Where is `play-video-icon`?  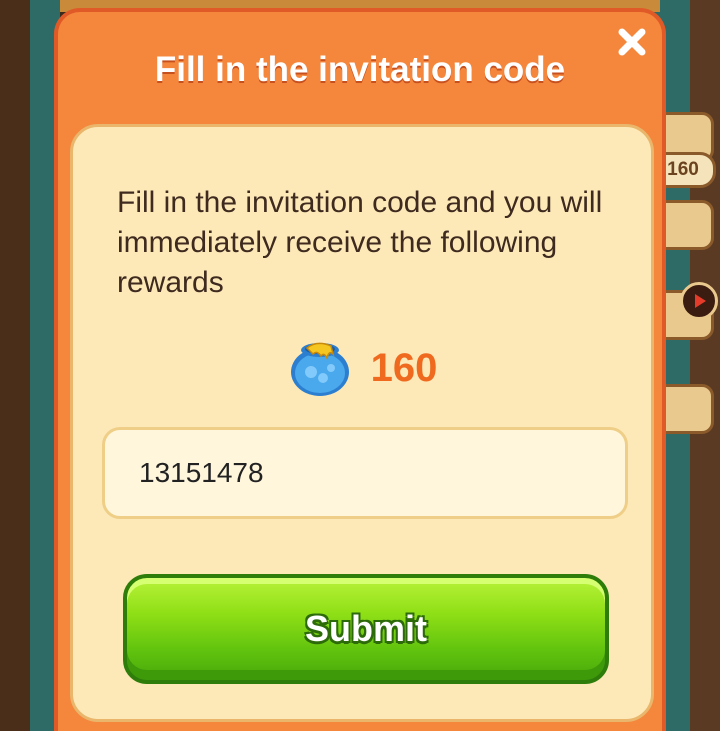 play-video-icon is located at coordinates (699, 301).